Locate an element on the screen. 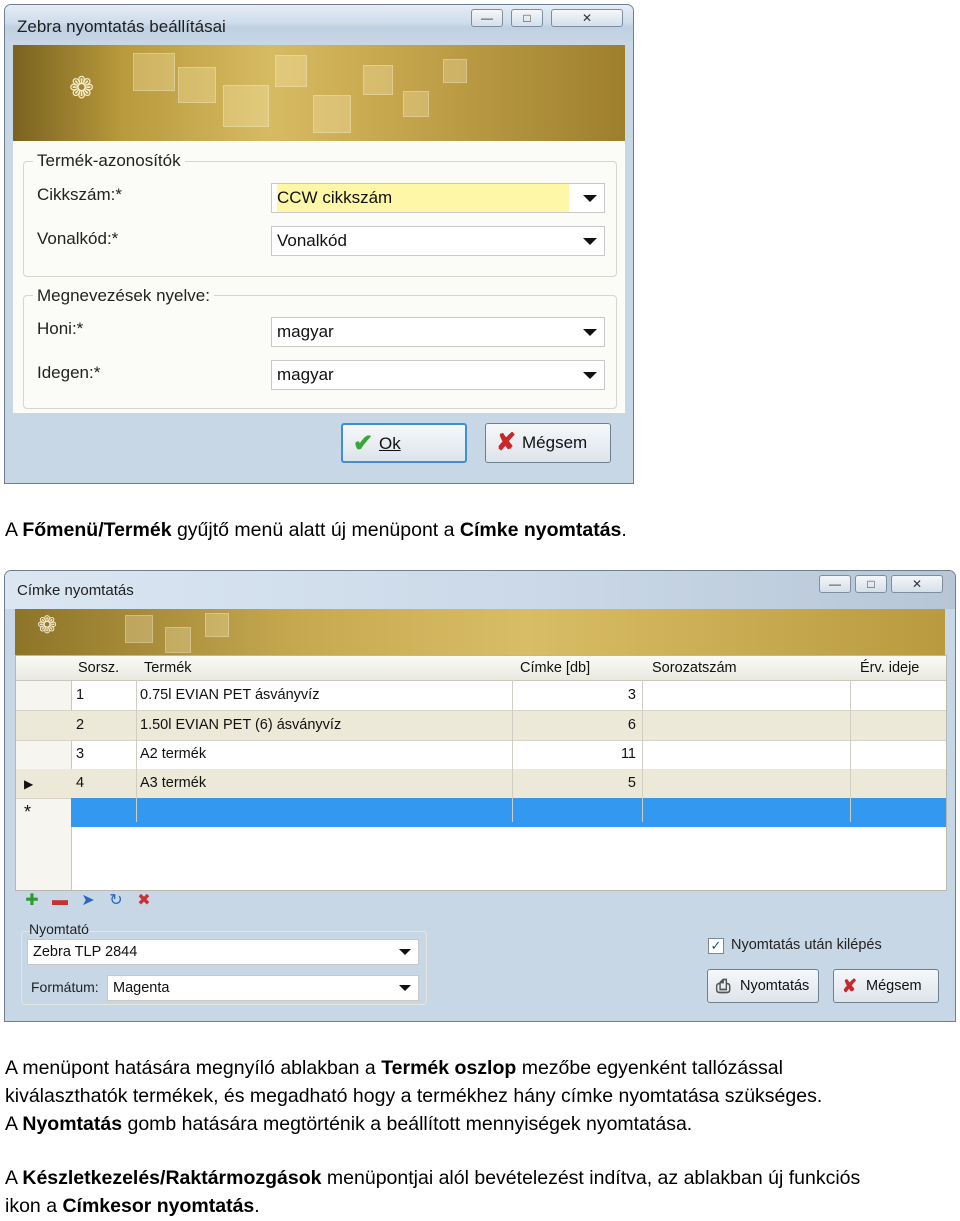 The height and width of the screenshot is (1221, 960). article-number-label: Cikkszám:* is located at coordinates (80, 194).